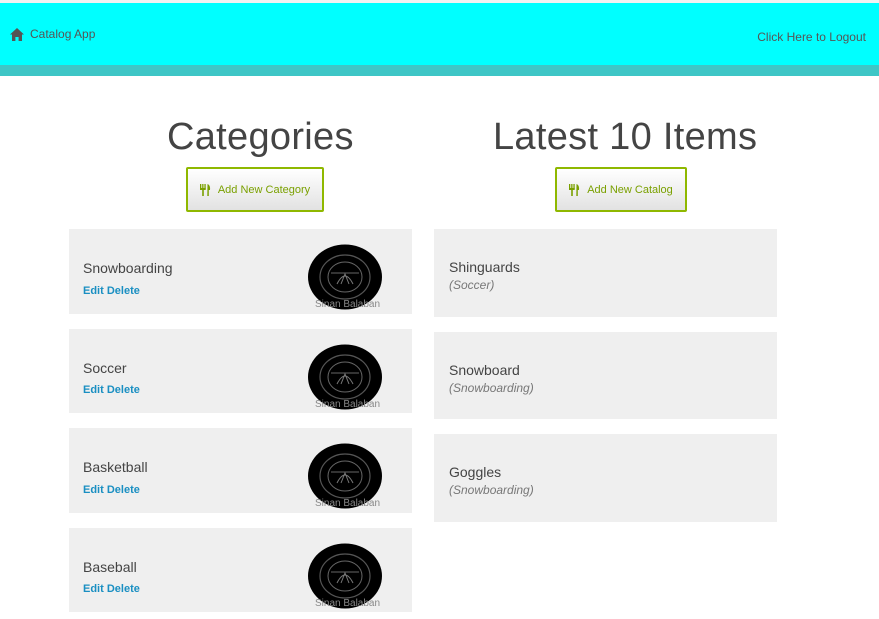  I want to click on item-category: (Soccer), so click(472, 285).